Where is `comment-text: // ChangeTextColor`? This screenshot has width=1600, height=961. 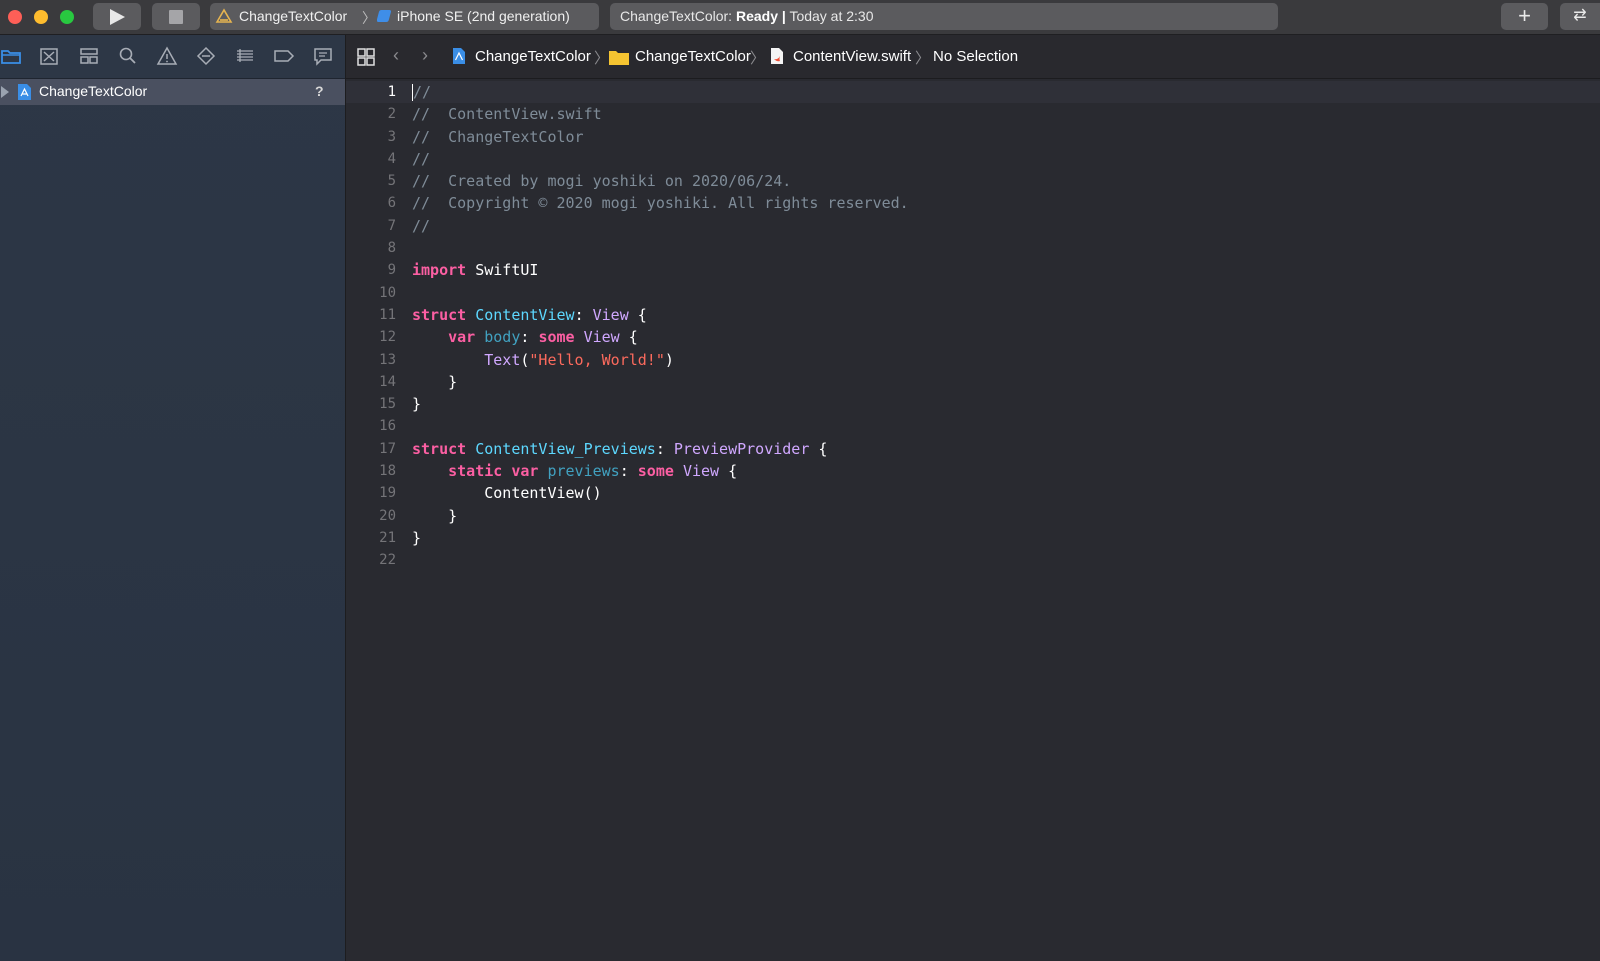
comment-text: // ChangeTextColor is located at coordinates (498, 136).